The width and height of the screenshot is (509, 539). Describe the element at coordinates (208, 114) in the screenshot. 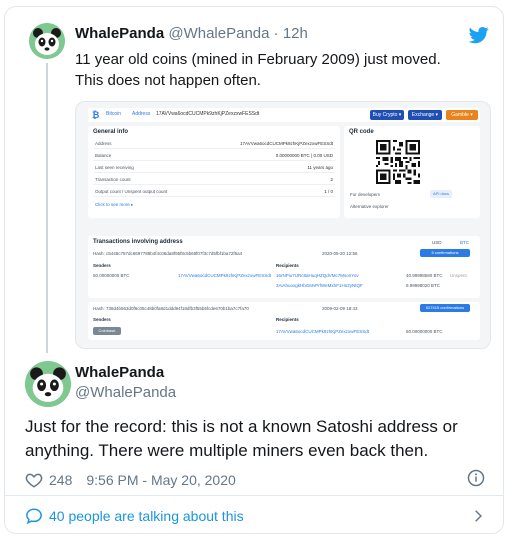

I see `breadcrumb-address: 17AVVwa6ocdCUCMPk9zhKjPZexzxwFESSdt` at that location.